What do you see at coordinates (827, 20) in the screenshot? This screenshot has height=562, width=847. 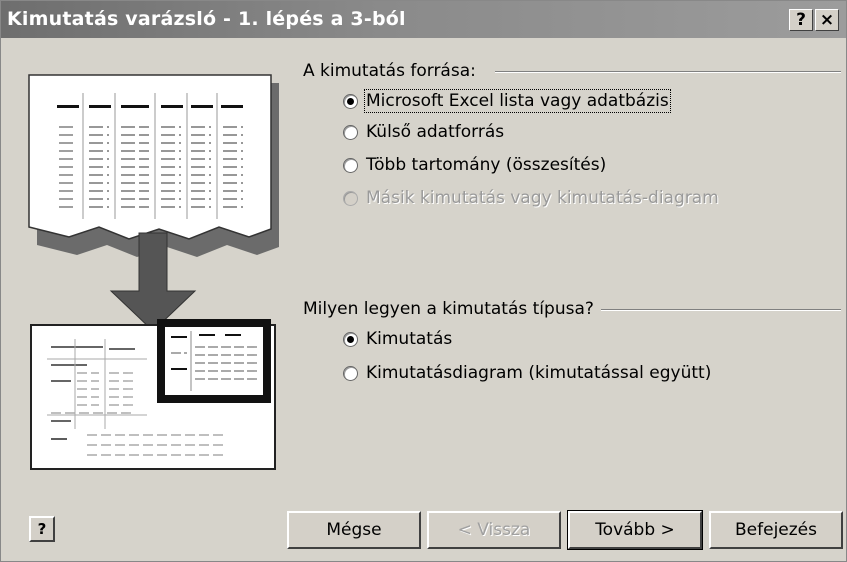 I see `close-button: ×` at bounding box center [827, 20].